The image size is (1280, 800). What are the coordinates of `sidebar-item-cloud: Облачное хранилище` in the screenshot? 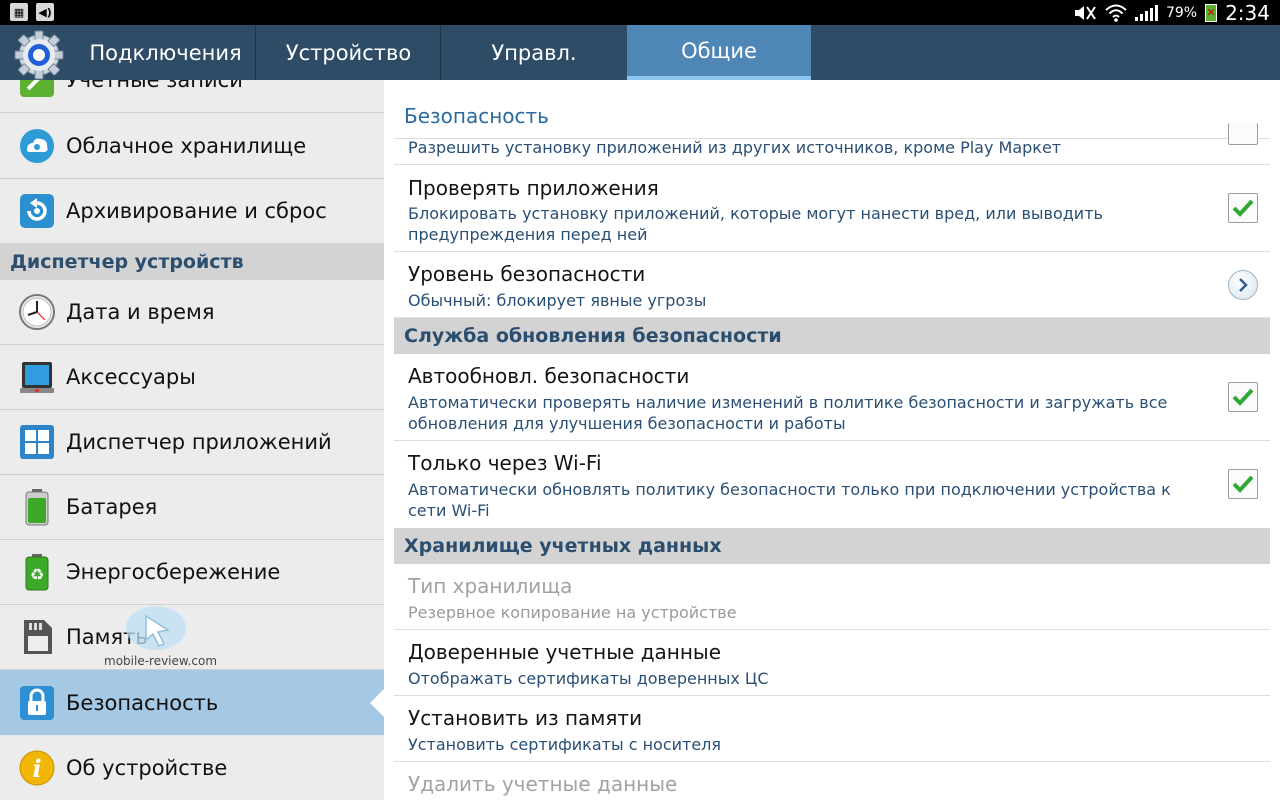 It's located at (192, 146).